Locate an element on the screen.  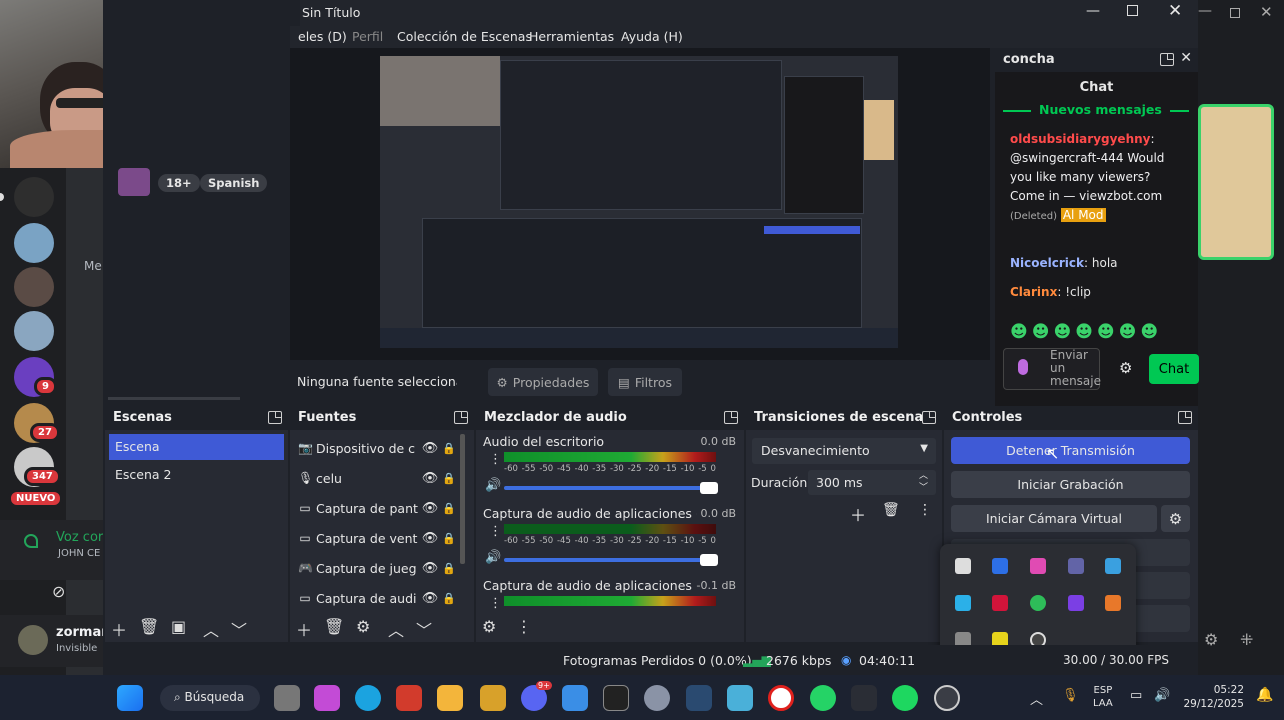
chat-username: Nicoelcrick is located at coordinates (1047, 263).